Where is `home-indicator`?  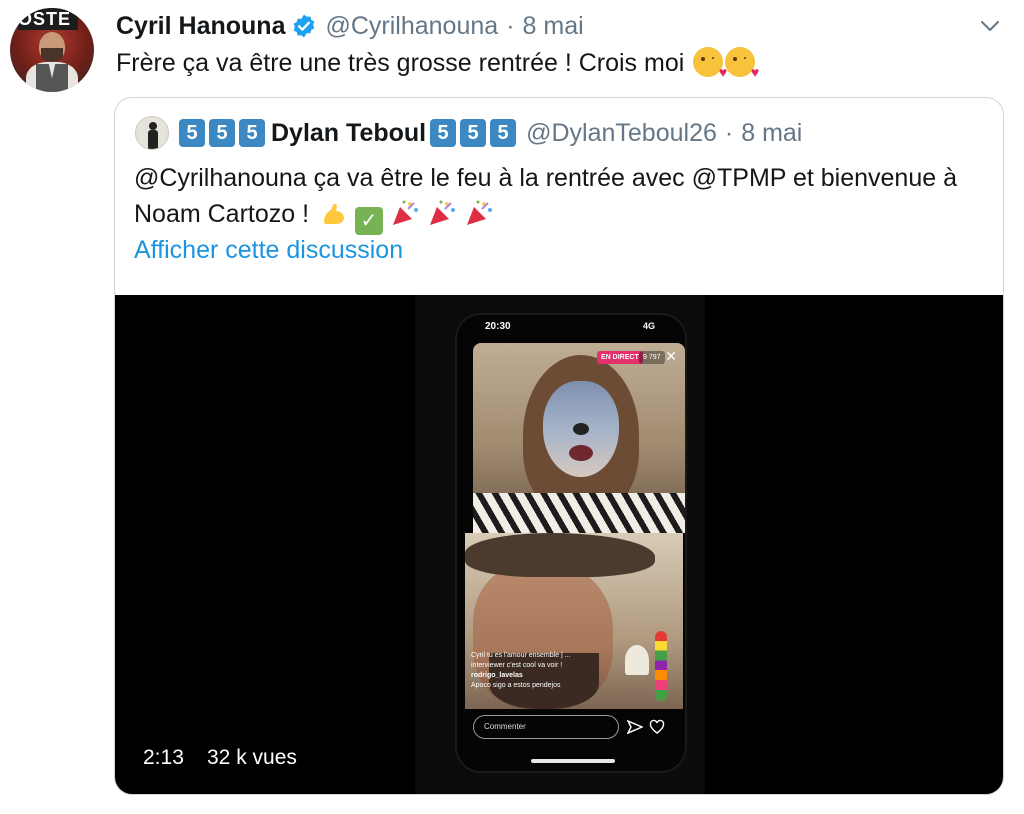 home-indicator is located at coordinates (573, 761).